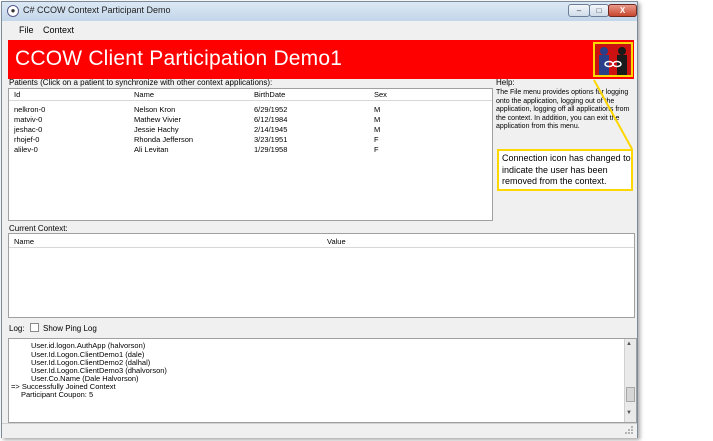  What do you see at coordinates (336, 241) in the screenshot?
I see `column-header-context-value: Value` at bounding box center [336, 241].